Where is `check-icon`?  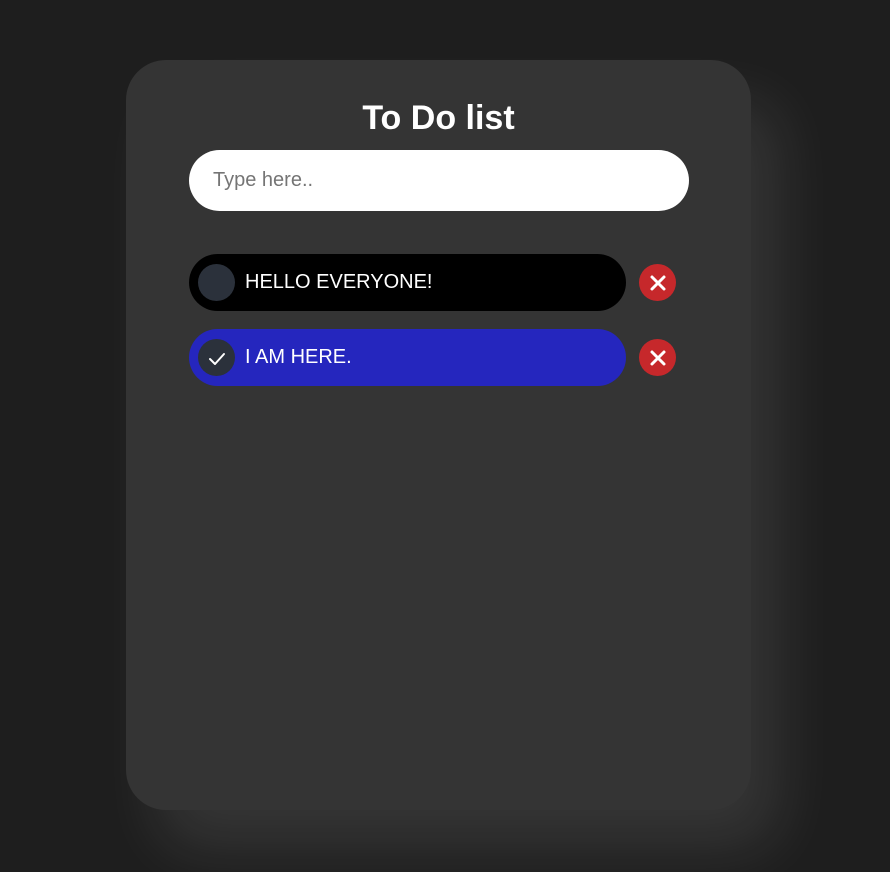
check-icon is located at coordinates (216, 358).